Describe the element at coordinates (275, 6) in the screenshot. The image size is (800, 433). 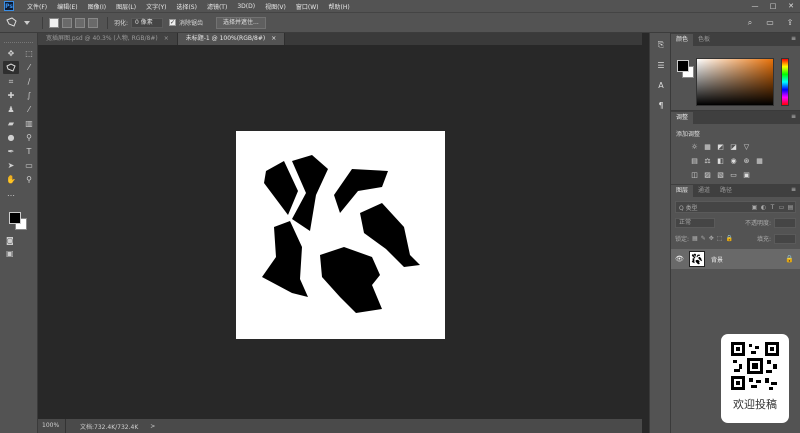
I see `menu-view: 视图(V)` at that location.